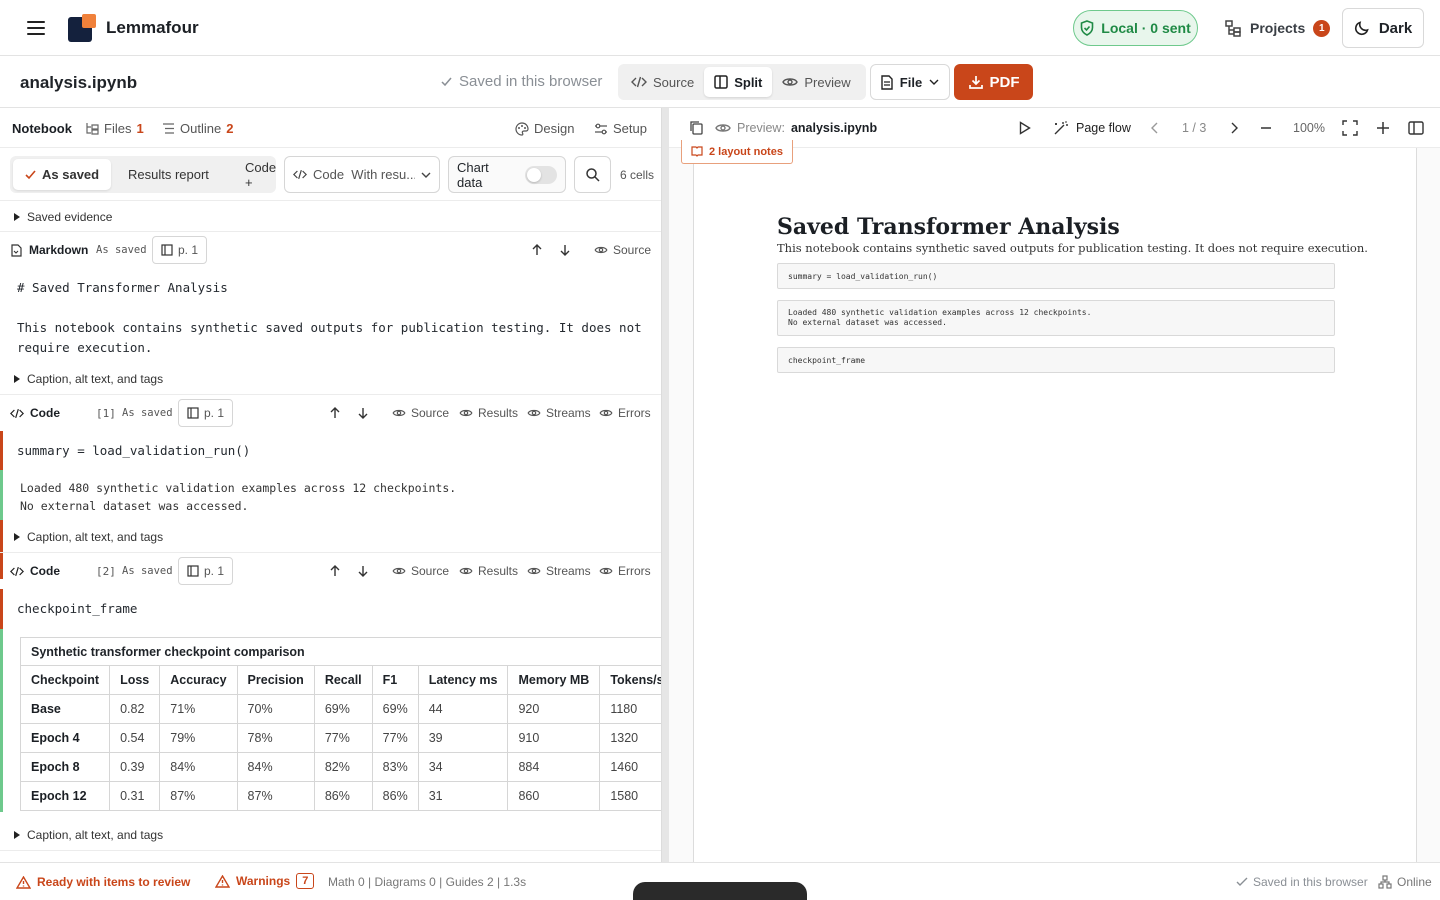 This screenshot has width=1440, height=900. I want to click on table-row: Epoch 80.3984%84%82%83%34884146042, so click(340, 767).